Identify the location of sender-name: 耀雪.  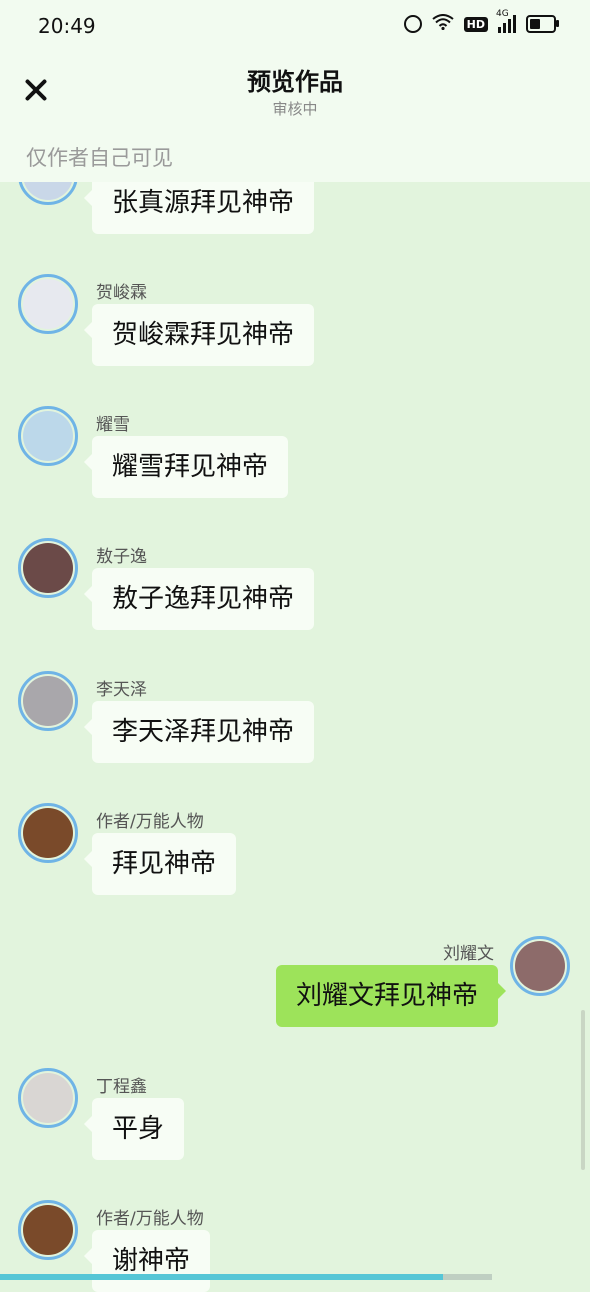
(113, 425).